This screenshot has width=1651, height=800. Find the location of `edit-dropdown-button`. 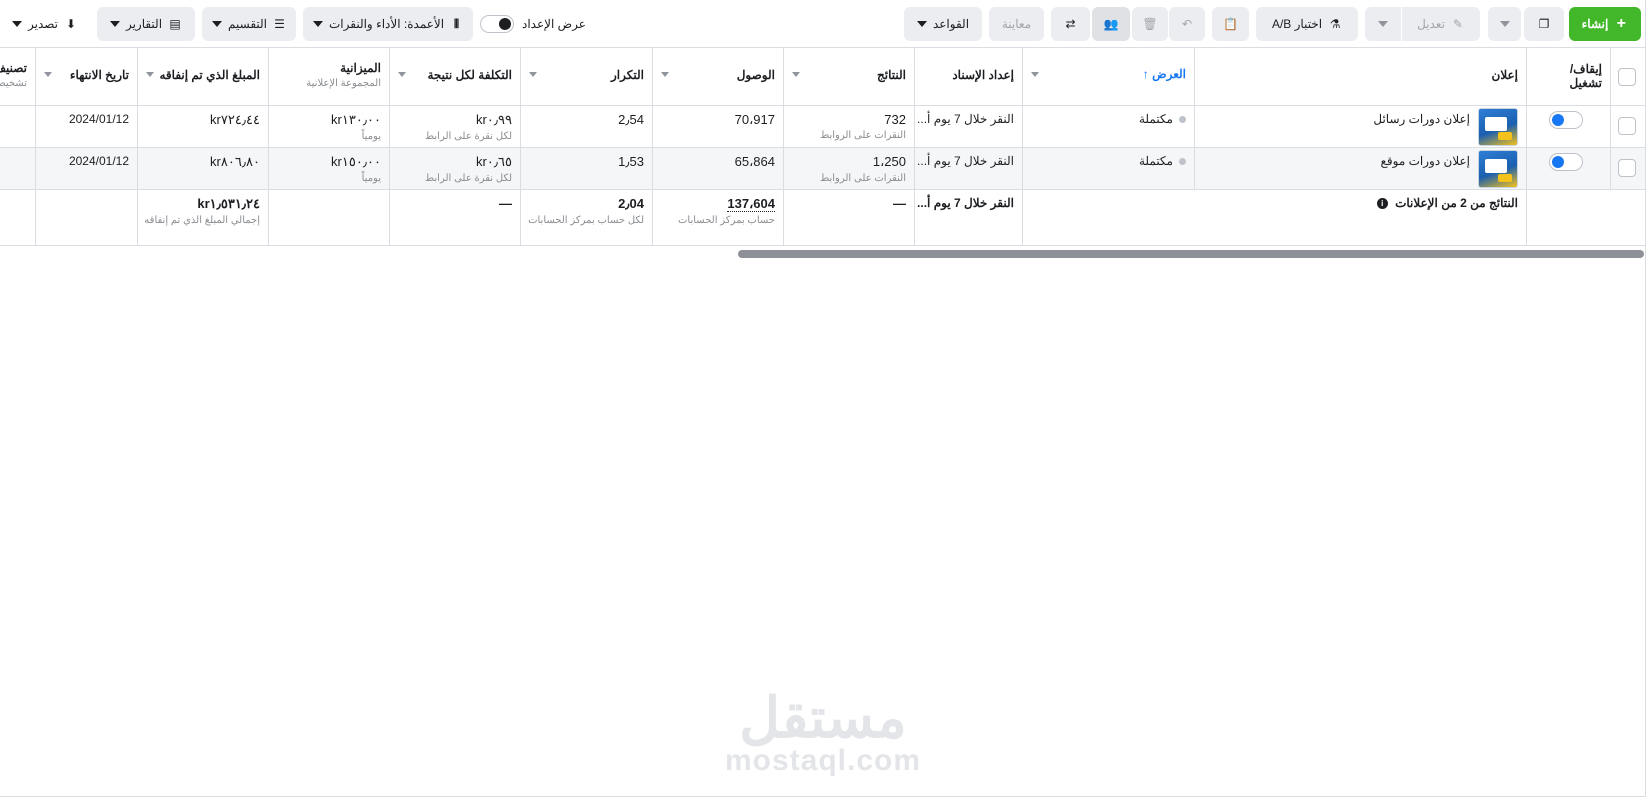

edit-dropdown-button is located at coordinates (1383, 24).